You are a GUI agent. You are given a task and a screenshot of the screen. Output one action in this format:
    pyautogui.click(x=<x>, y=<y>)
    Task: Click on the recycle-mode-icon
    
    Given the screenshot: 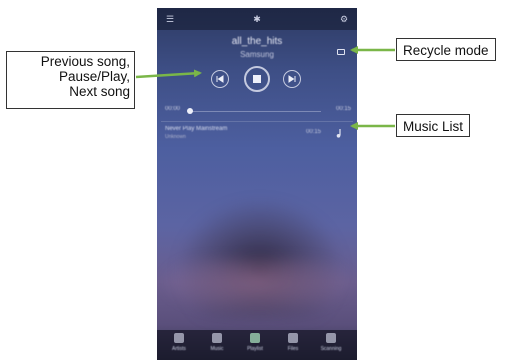 What is the action you would take?
    pyautogui.click(x=341, y=52)
    